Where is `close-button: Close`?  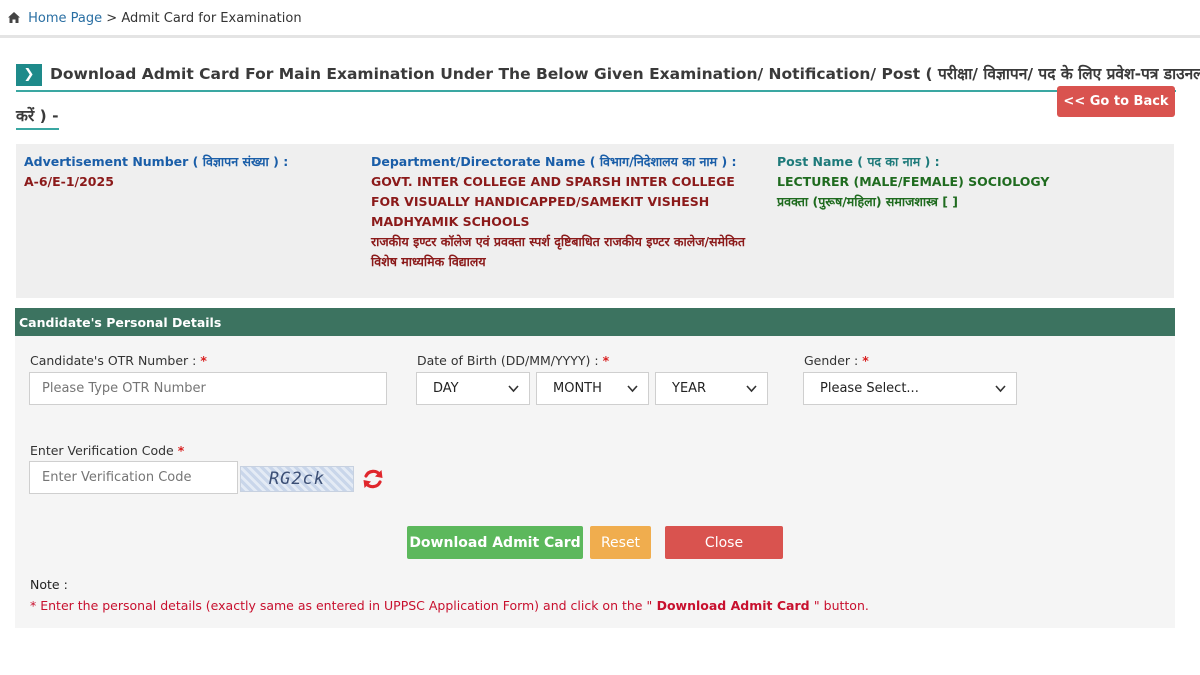 close-button: Close is located at coordinates (724, 542).